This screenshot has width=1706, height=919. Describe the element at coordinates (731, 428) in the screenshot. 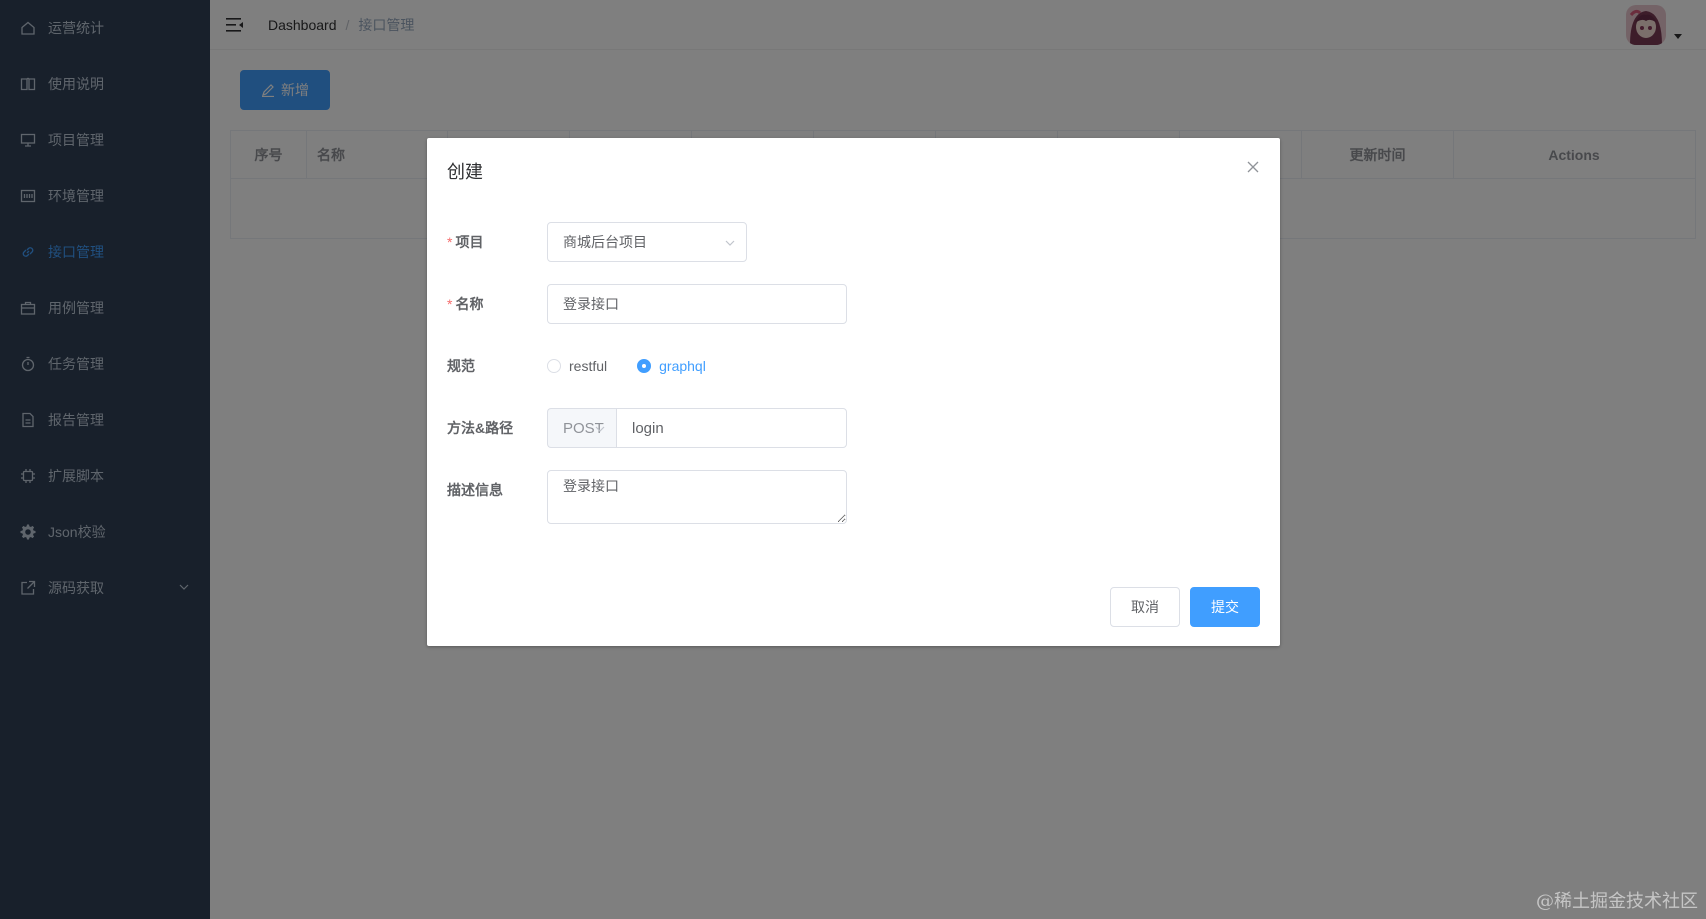

I see `path-input` at that location.